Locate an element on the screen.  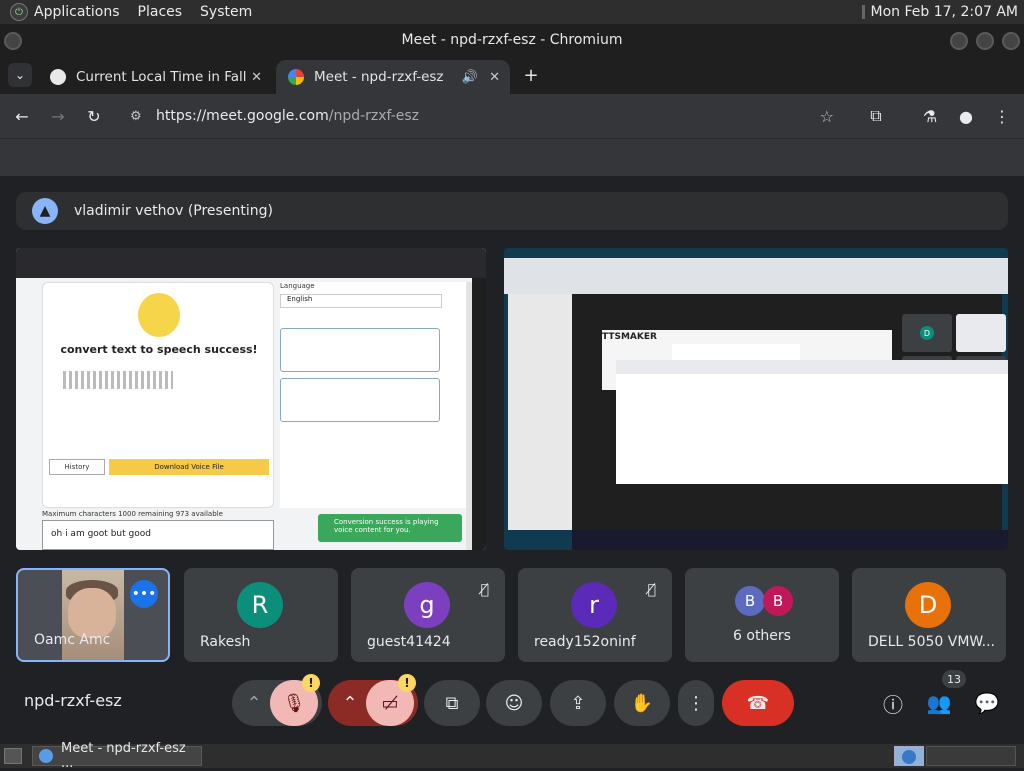
leave-call-button: ☎ is located at coordinates (758, 703).